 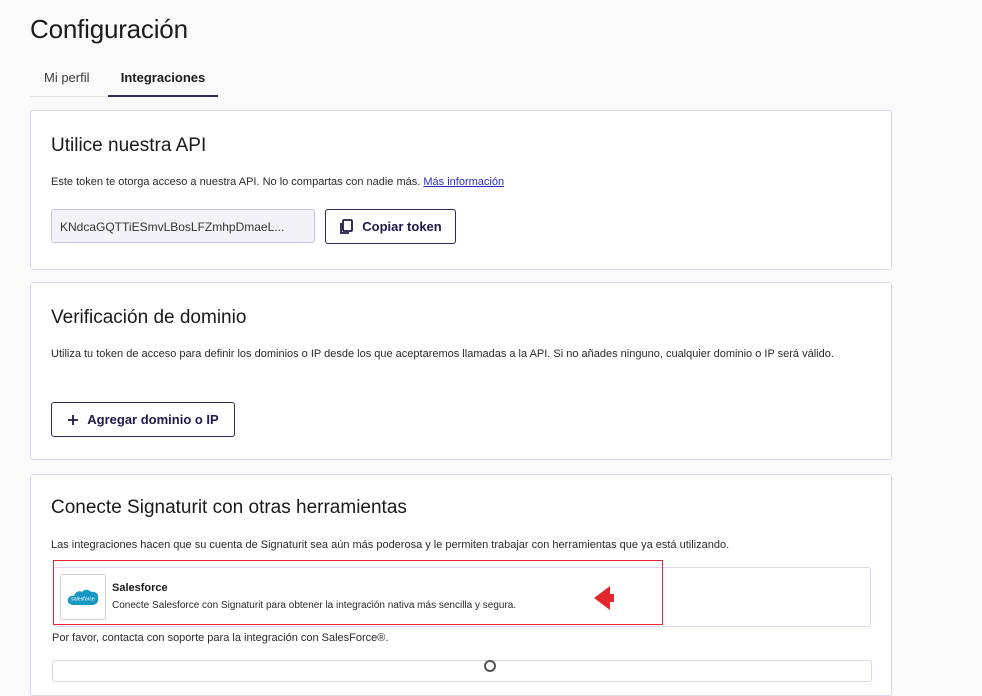 I want to click on copy-token-label: Copiar token, so click(x=402, y=226).